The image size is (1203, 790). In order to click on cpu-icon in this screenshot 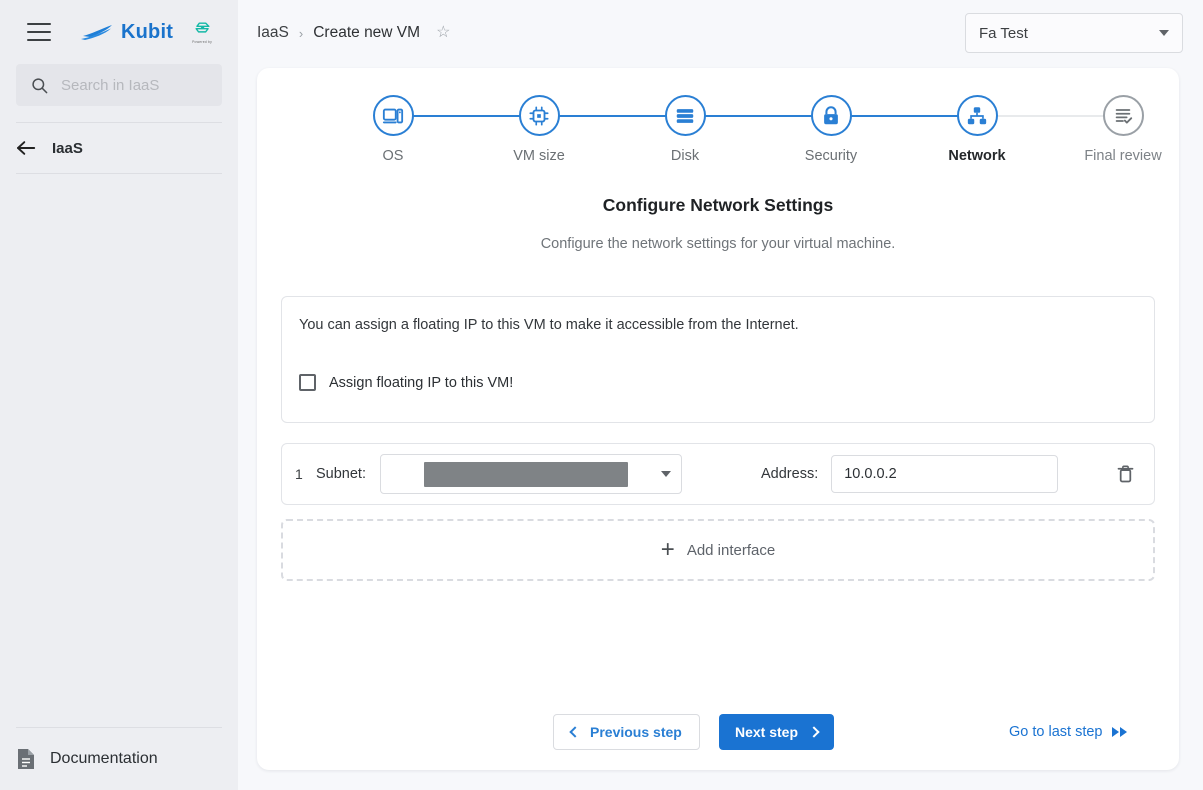, I will do `click(539, 115)`.